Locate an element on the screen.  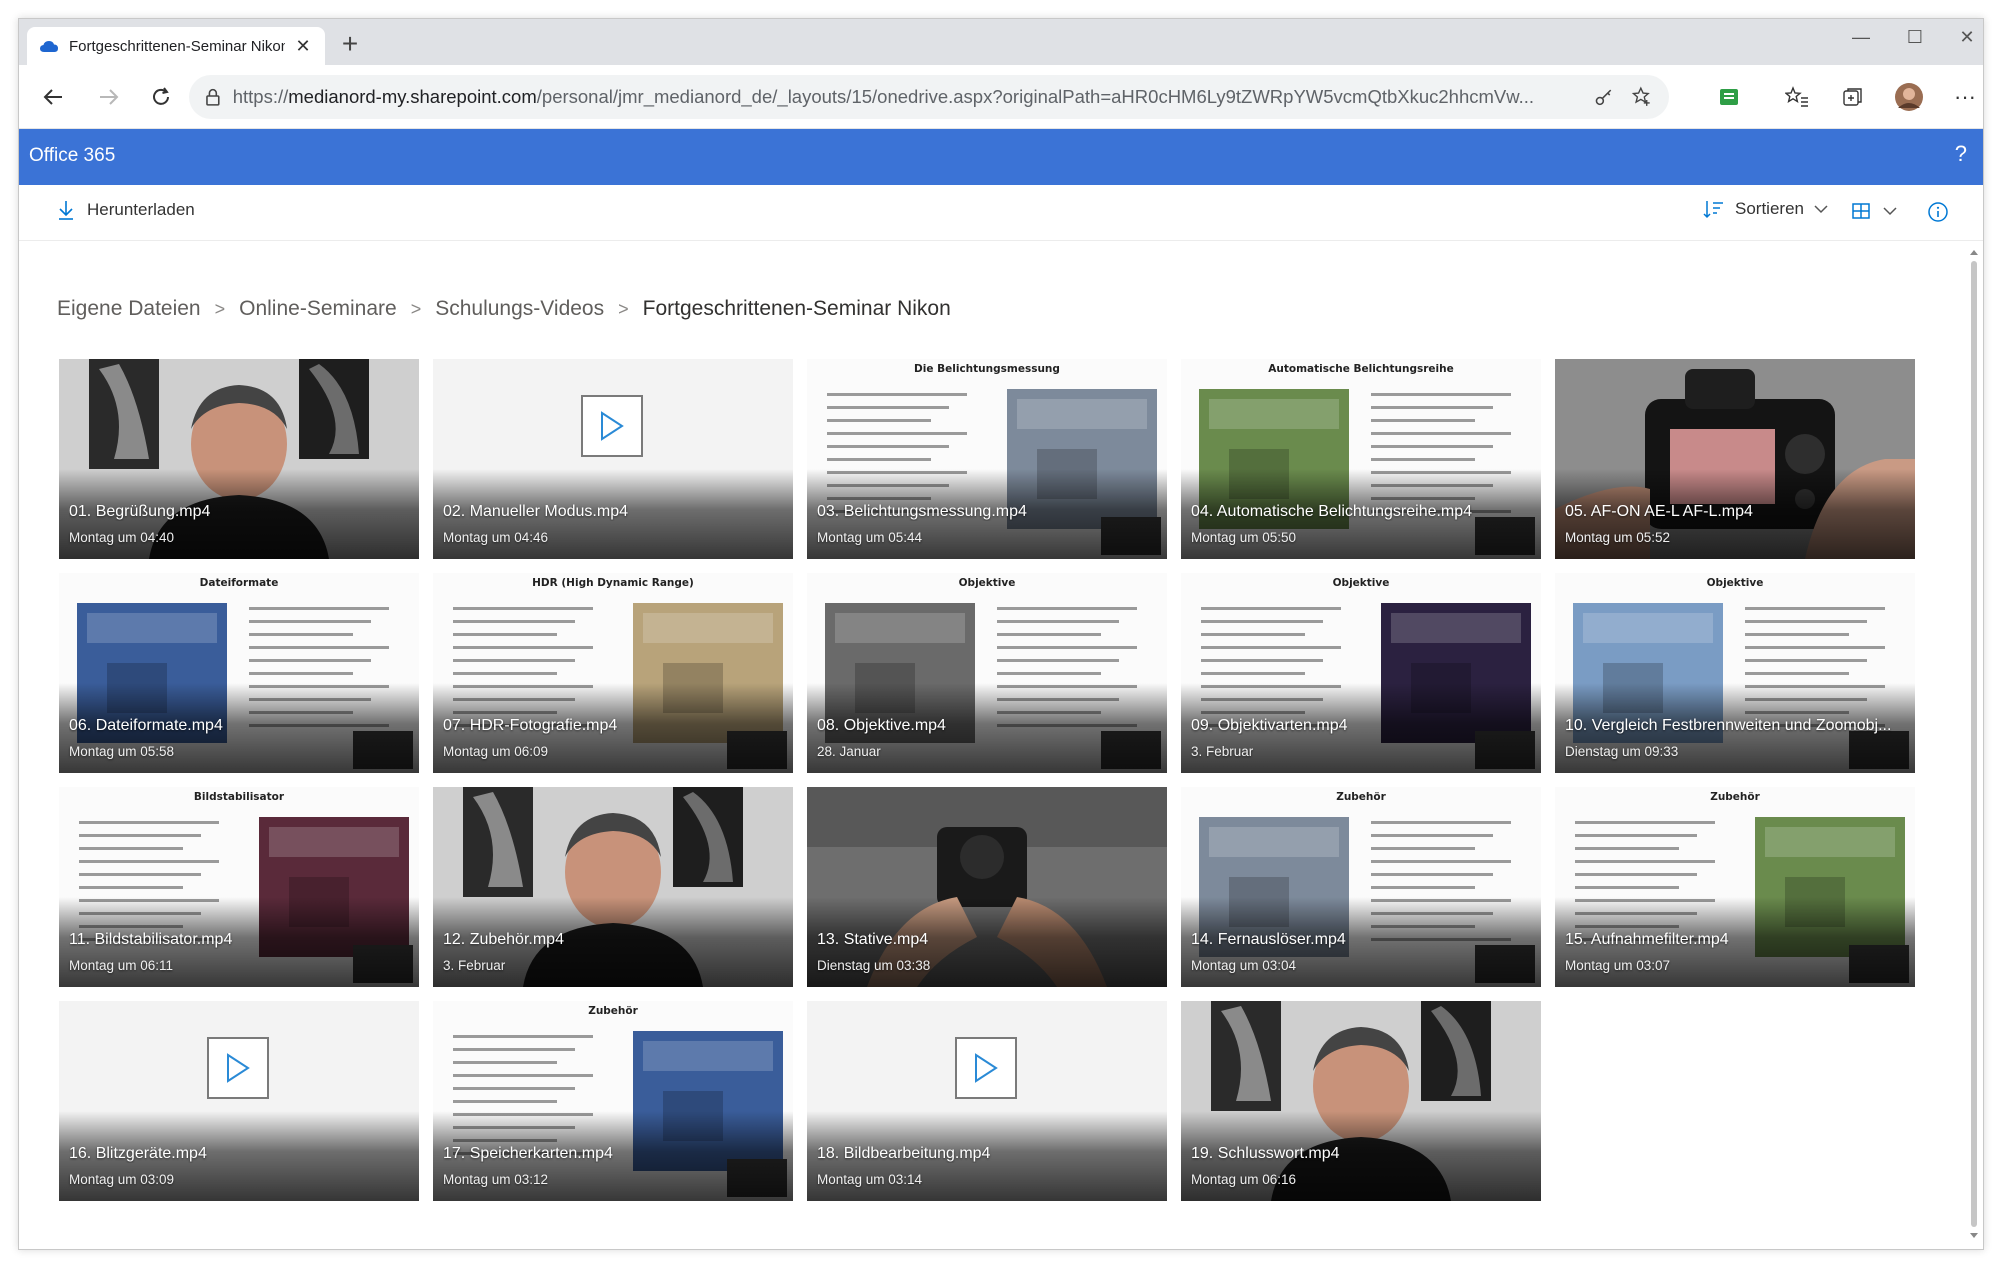
sort-button: Sortieren is located at coordinates (1765, 209).